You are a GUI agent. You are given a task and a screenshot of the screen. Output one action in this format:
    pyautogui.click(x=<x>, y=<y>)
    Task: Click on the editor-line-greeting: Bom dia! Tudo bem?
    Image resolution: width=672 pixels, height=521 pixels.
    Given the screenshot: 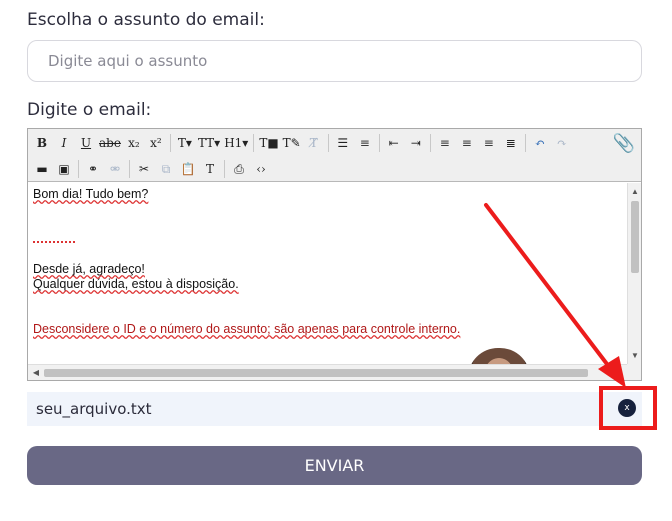 What is the action you would take?
    pyautogui.click(x=91, y=194)
    